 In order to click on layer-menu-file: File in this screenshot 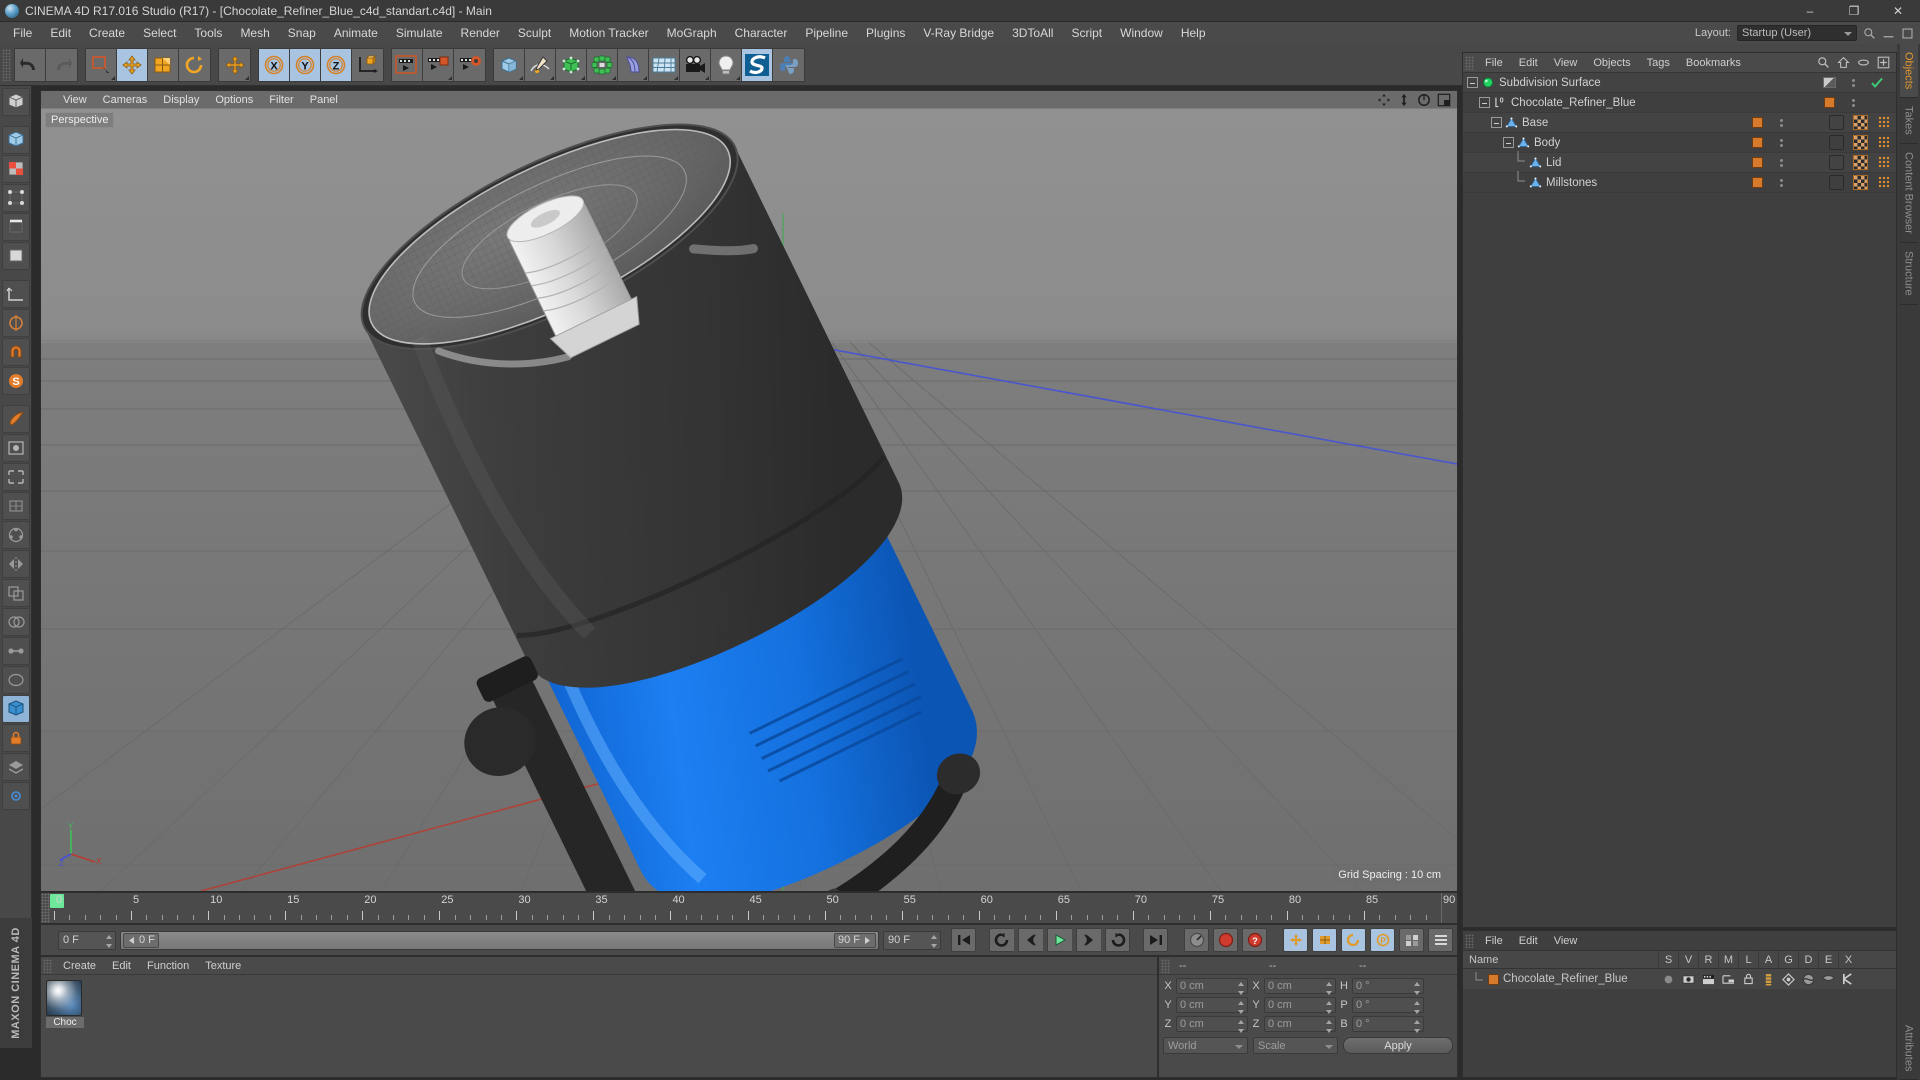, I will do `click(1494, 941)`.